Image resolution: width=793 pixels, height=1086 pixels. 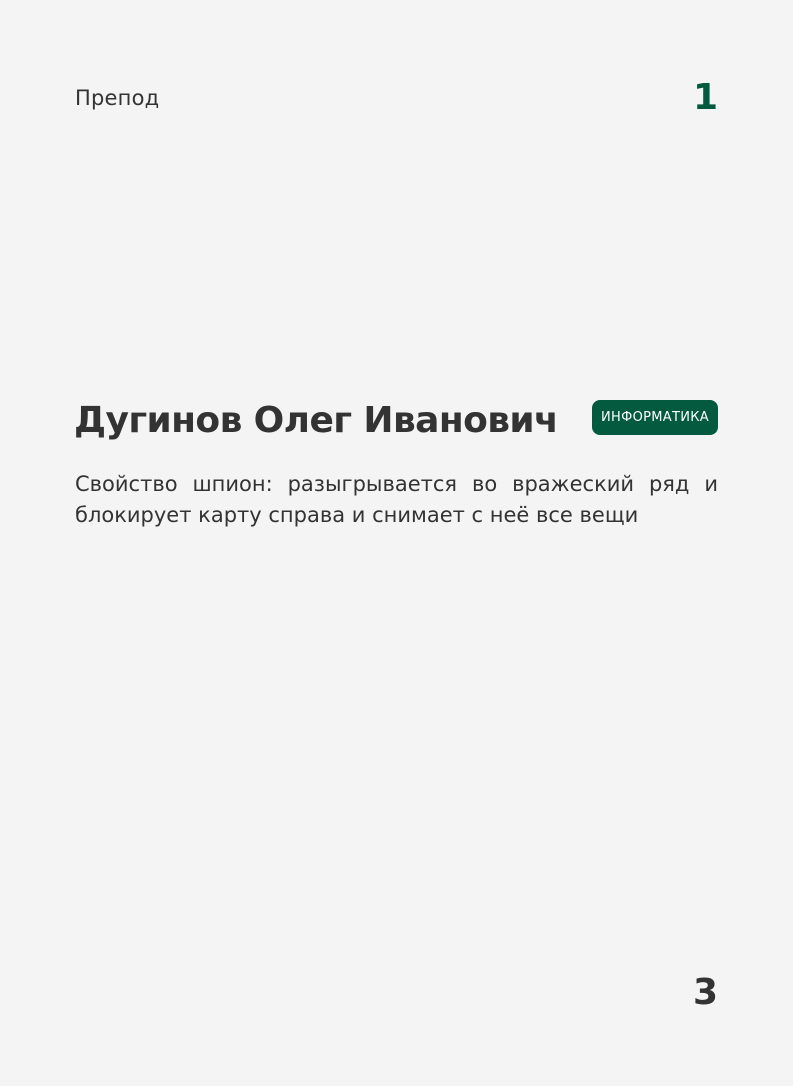 I want to click on subject-badge: ИНФОРМАТИКА, so click(x=655, y=417).